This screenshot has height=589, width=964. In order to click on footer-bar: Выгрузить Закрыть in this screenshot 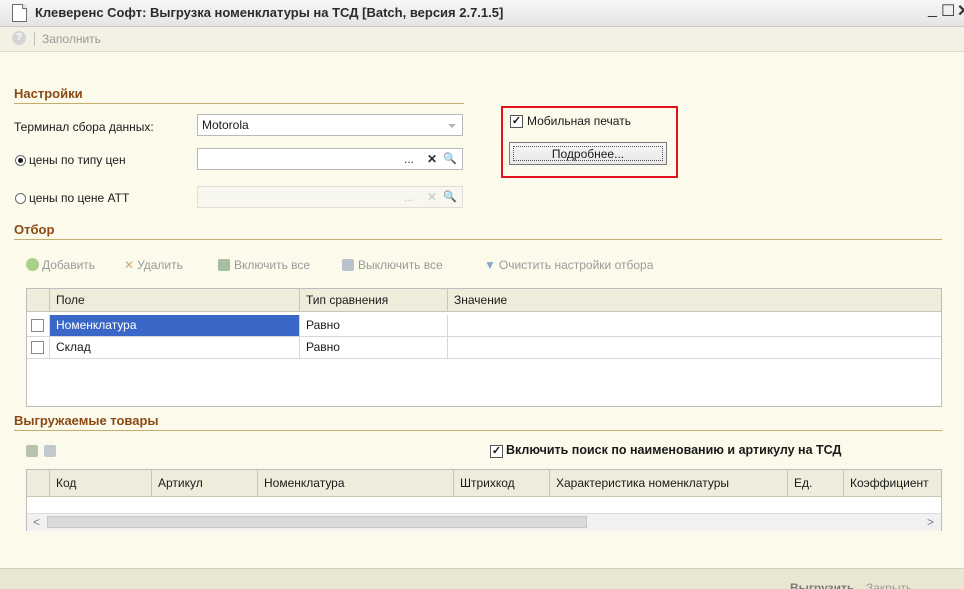, I will do `click(482, 578)`.